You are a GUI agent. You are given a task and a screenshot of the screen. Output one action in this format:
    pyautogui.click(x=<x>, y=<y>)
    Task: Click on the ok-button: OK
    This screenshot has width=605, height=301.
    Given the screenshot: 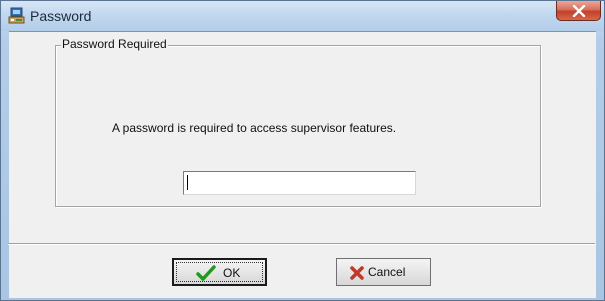 What is the action you would take?
    pyautogui.click(x=219, y=272)
    